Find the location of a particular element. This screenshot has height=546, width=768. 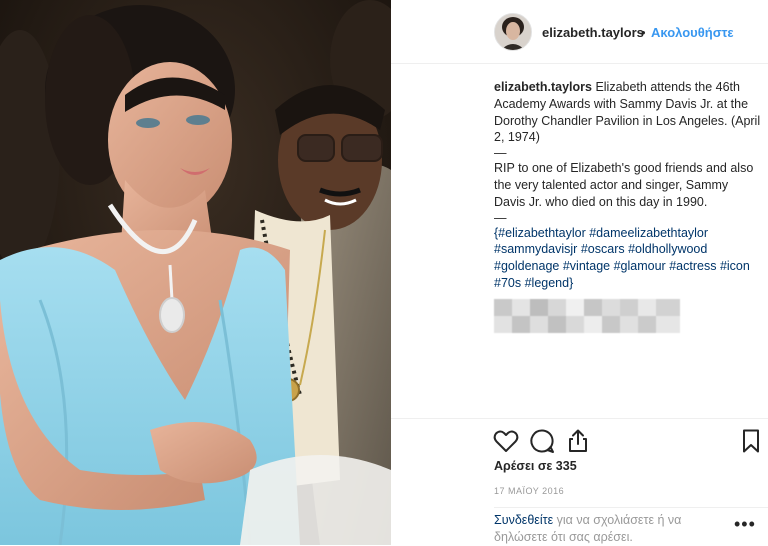

caption-username: elizabeth.taylors is located at coordinates (543, 87).